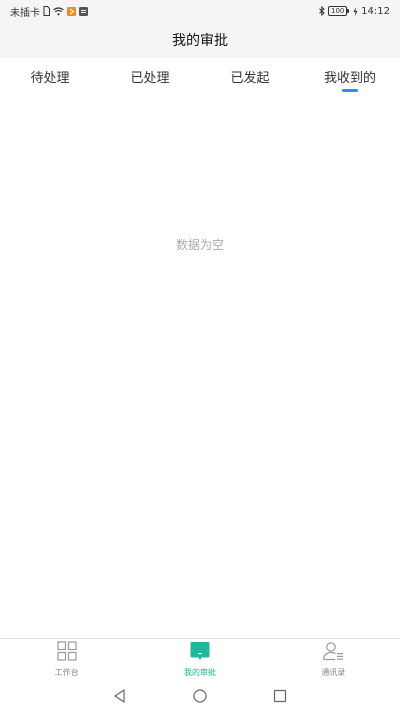 This screenshot has height=711, width=400. I want to click on tab-label: 我收到的, so click(349, 78).